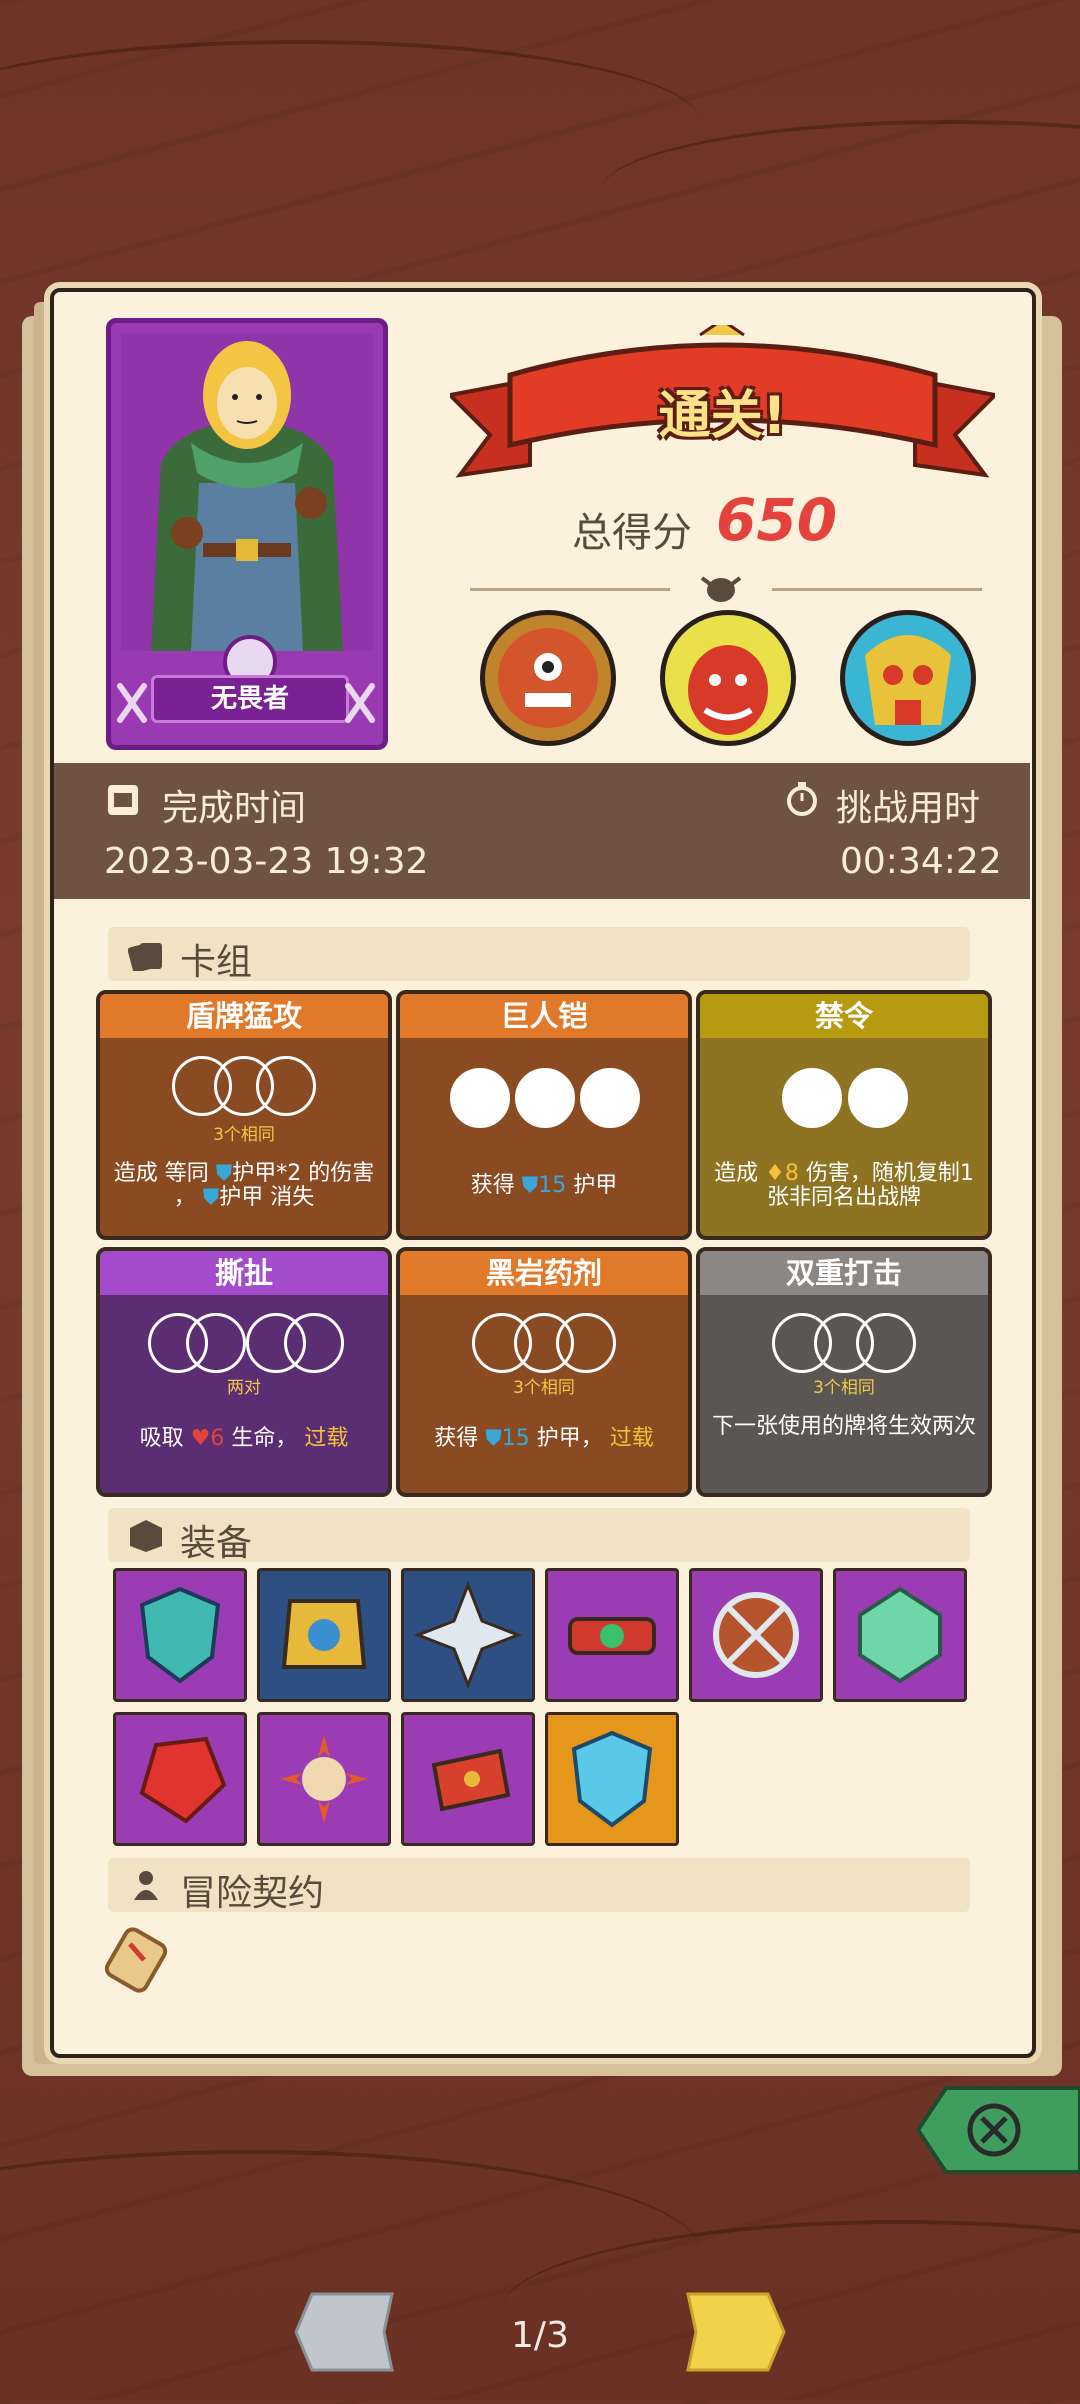  Describe the element at coordinates (878, 1098) in the screenshot. I see `dice-slot-blue` at that location.